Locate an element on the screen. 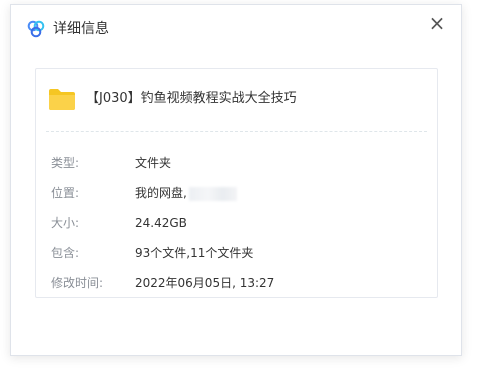  detail-value: 文件夹 is located at coordinates (153, 163).